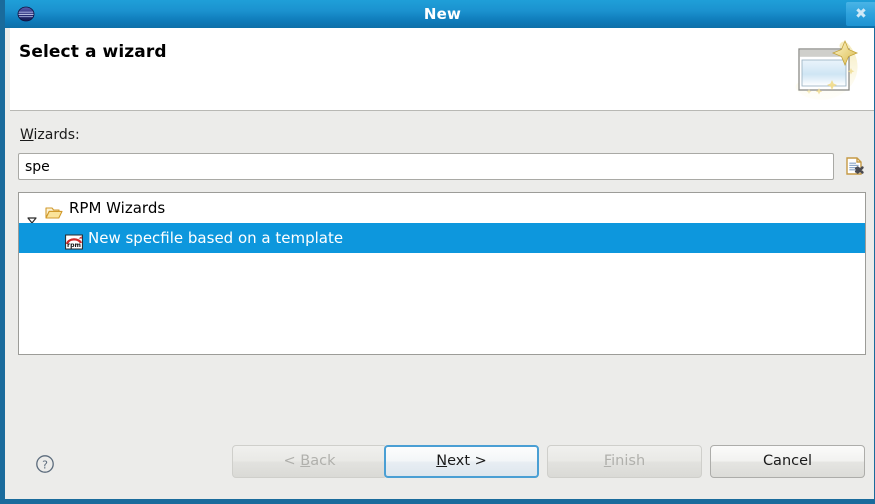  I want to click on title-bar: New ✖, so click(440, 14).